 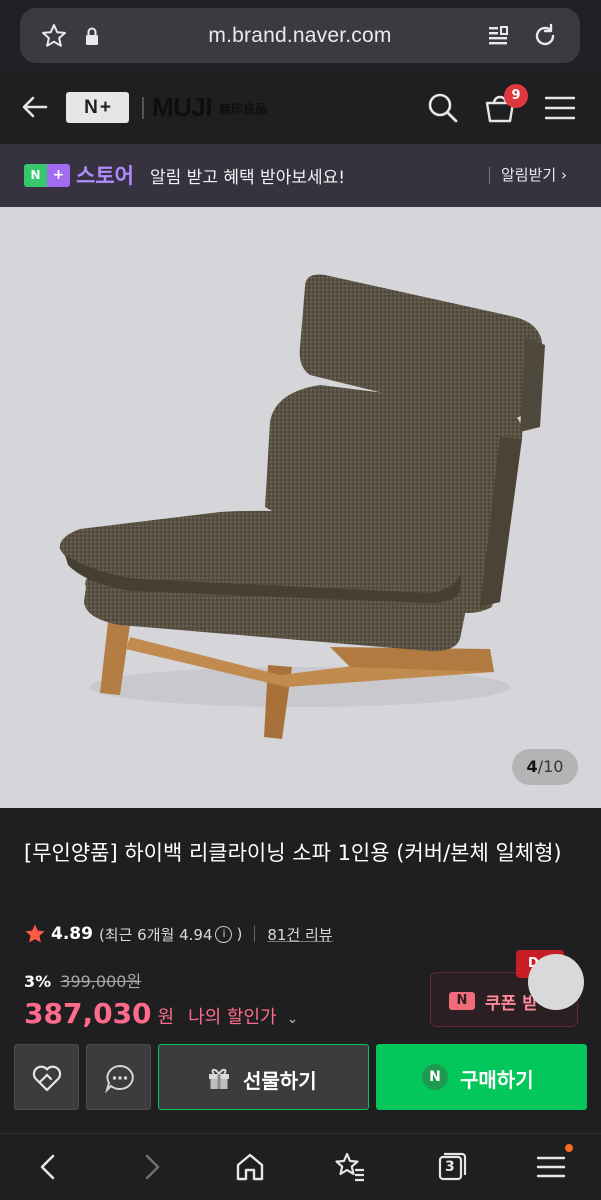 I want to click on info-icon: i, so click(x=224, y=934).